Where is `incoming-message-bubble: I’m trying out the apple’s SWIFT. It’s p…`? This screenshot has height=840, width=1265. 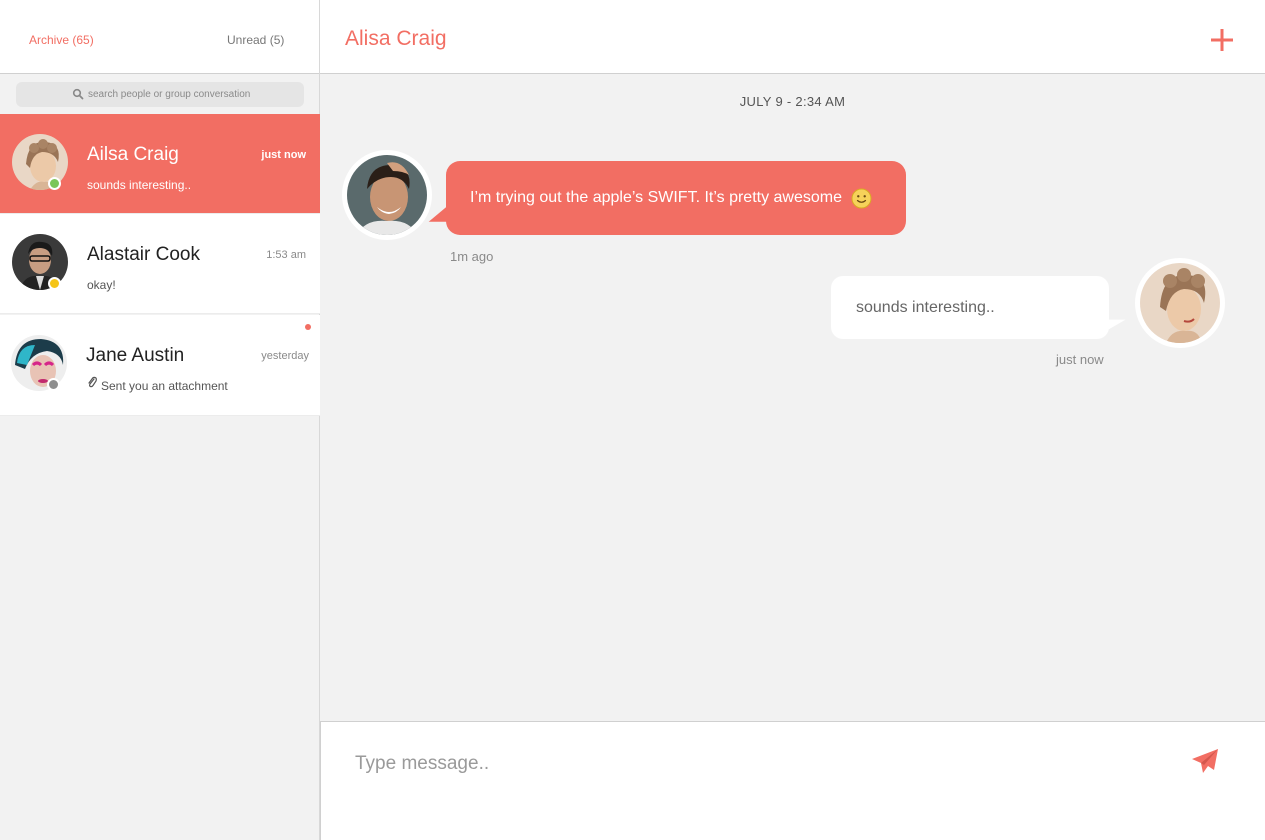
incoming-message-bubble: I’m trying out the apple’s SWIFT. It’s p… is located at coordinates (676, 198).